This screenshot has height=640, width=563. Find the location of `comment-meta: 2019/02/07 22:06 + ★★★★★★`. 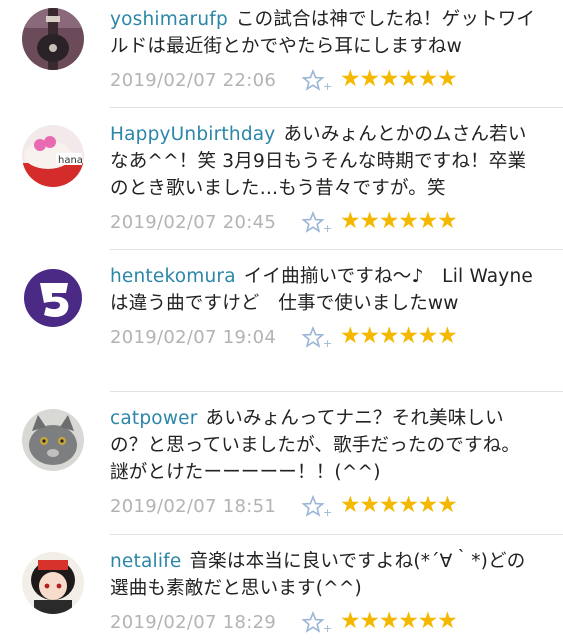

comment-meta: 2019/02/07 22:06 + ★★★★★★ is located at coordinates (323, 82).